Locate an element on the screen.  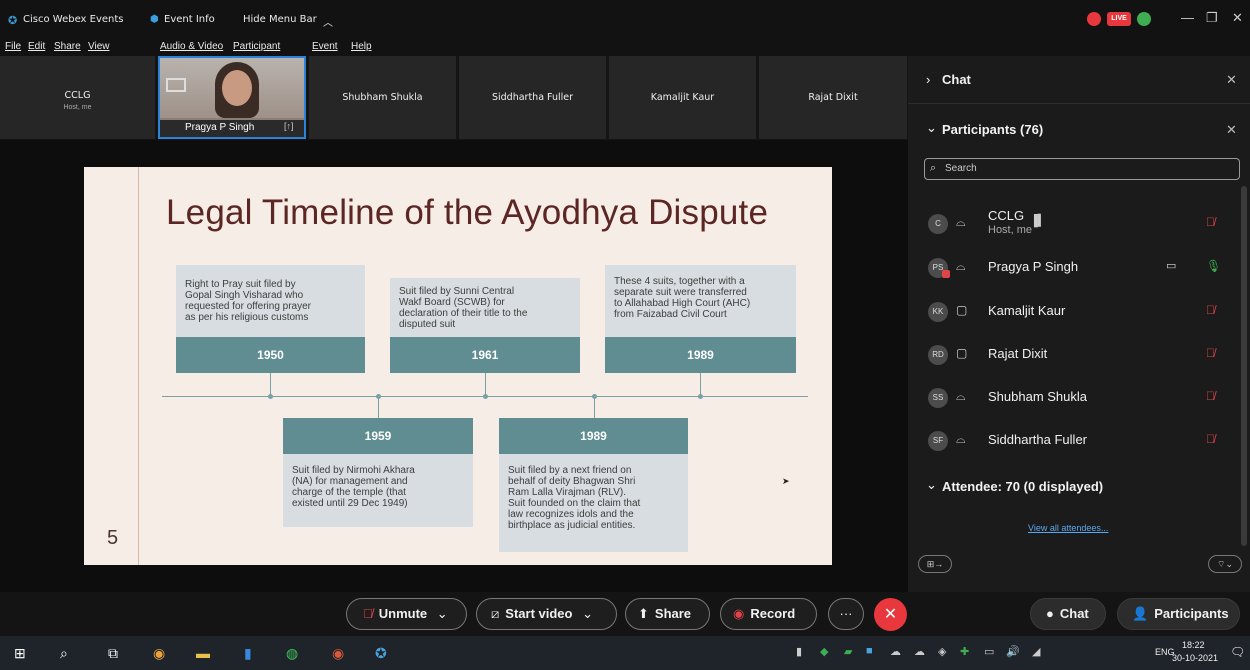
task-view-icon: ⧉ is located at coordinates (113, 653).